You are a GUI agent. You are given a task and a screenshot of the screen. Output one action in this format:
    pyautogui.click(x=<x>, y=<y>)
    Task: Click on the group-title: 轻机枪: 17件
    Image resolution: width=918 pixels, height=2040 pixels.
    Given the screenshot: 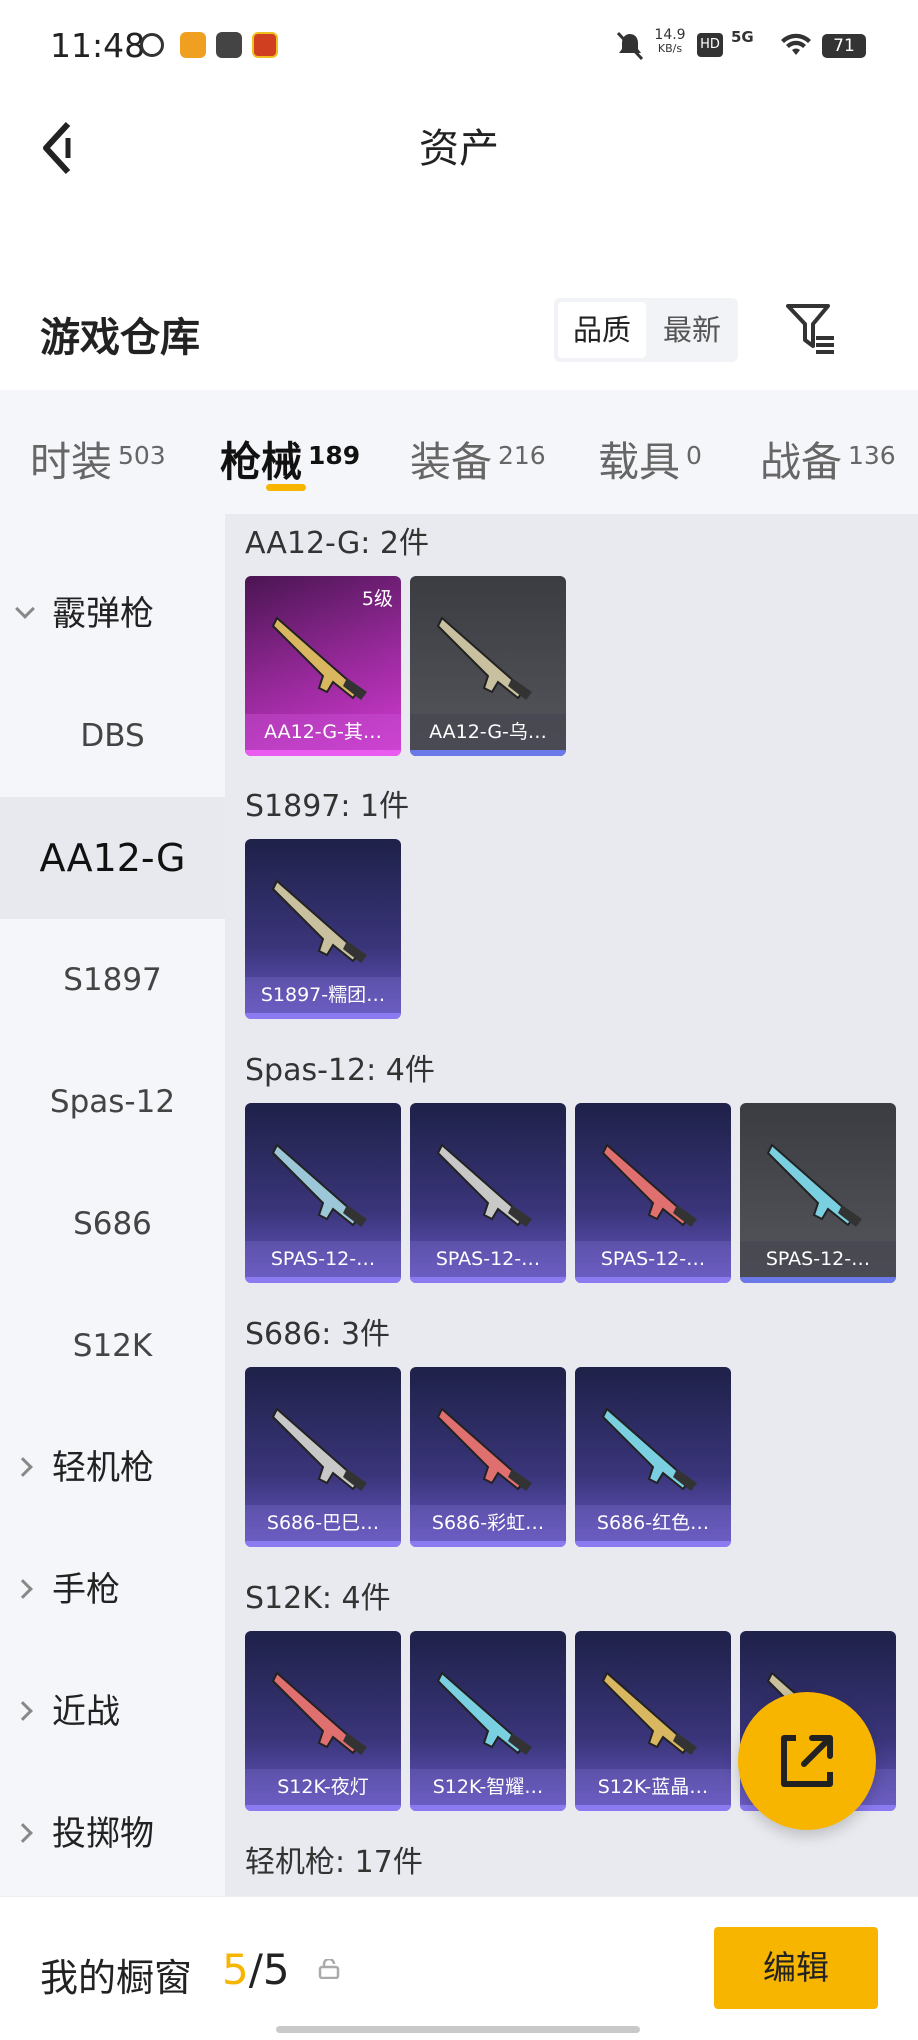 What is the action you would take?
    pyautogui.click(x=334, y=1862)
    